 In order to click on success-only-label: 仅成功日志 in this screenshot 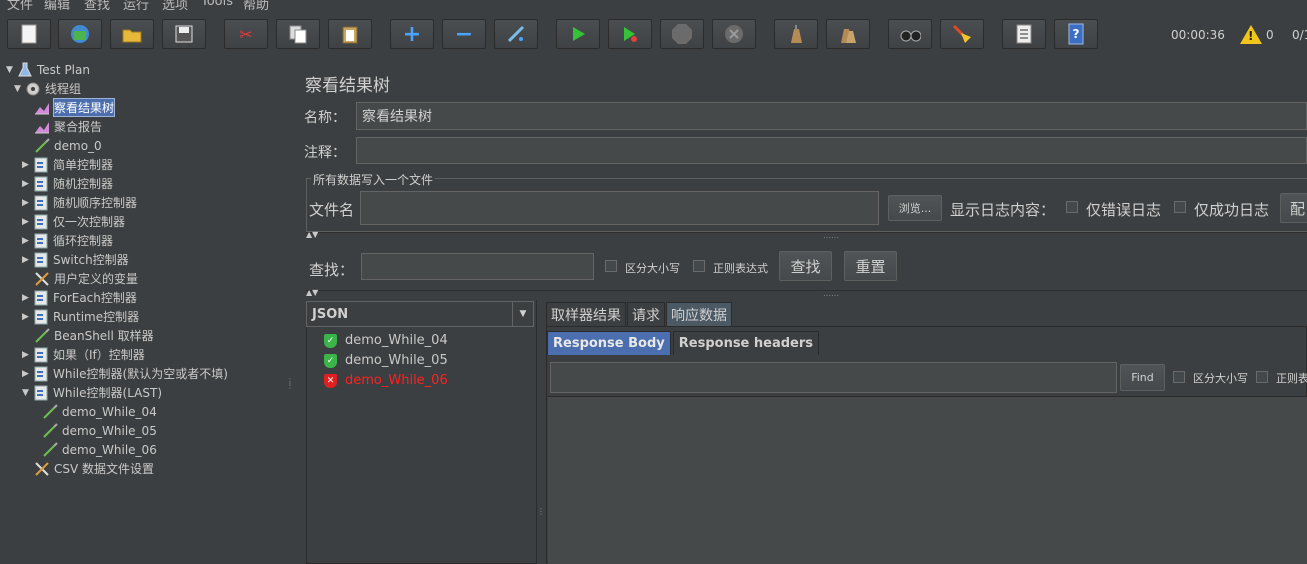, I will do `click(1232, 210)`.